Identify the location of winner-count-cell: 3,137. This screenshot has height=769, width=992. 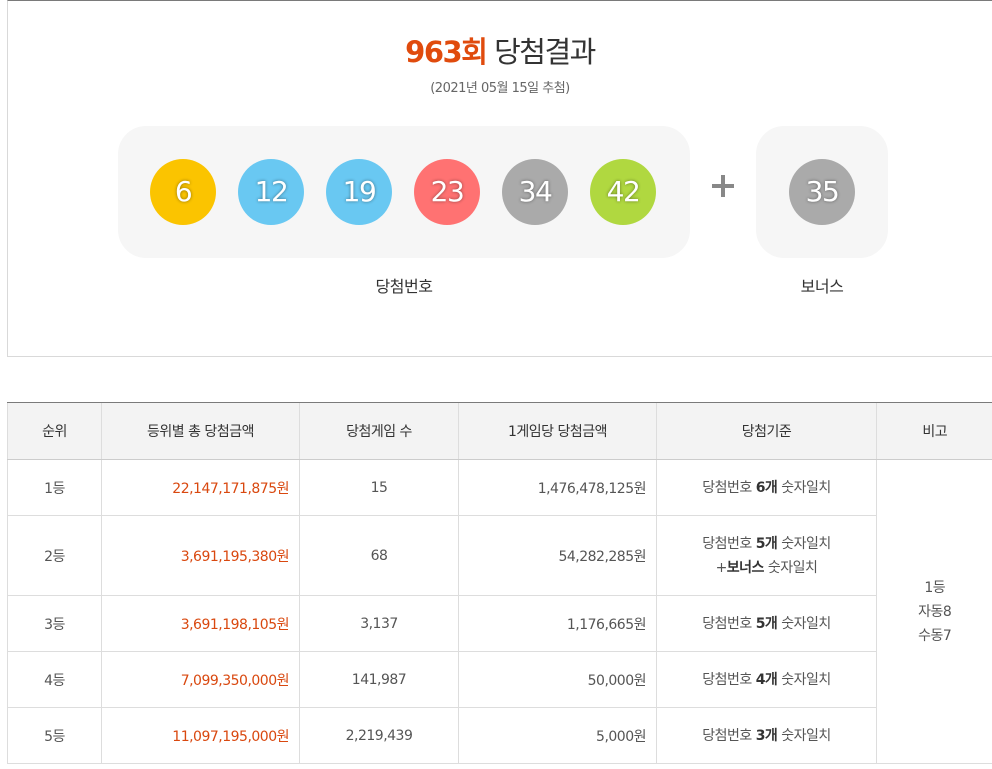
(379, 623).